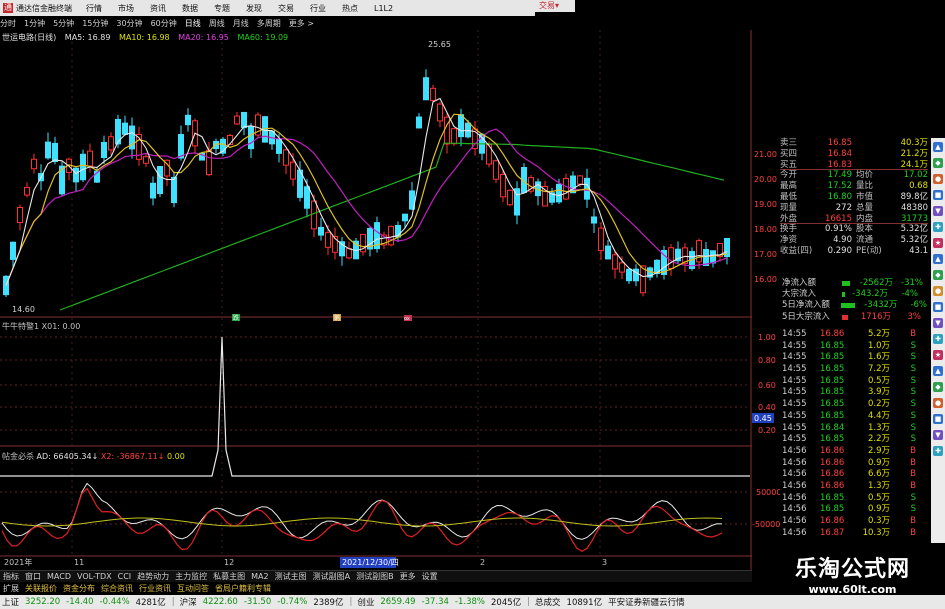 The width and height of the screenshot is (945, 609). What do you see at coordinates (191, 576) in the screenshot?
I see `tab-monitor: 主力监控` at bounding box center [191, 576].